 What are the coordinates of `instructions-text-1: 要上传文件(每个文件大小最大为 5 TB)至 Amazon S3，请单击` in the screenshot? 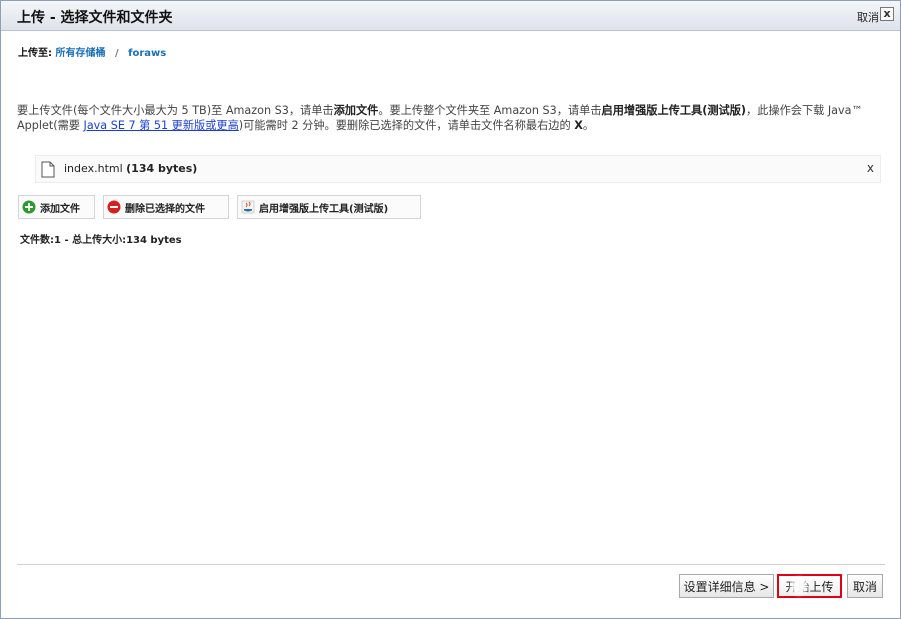 It's located at (175, 110).